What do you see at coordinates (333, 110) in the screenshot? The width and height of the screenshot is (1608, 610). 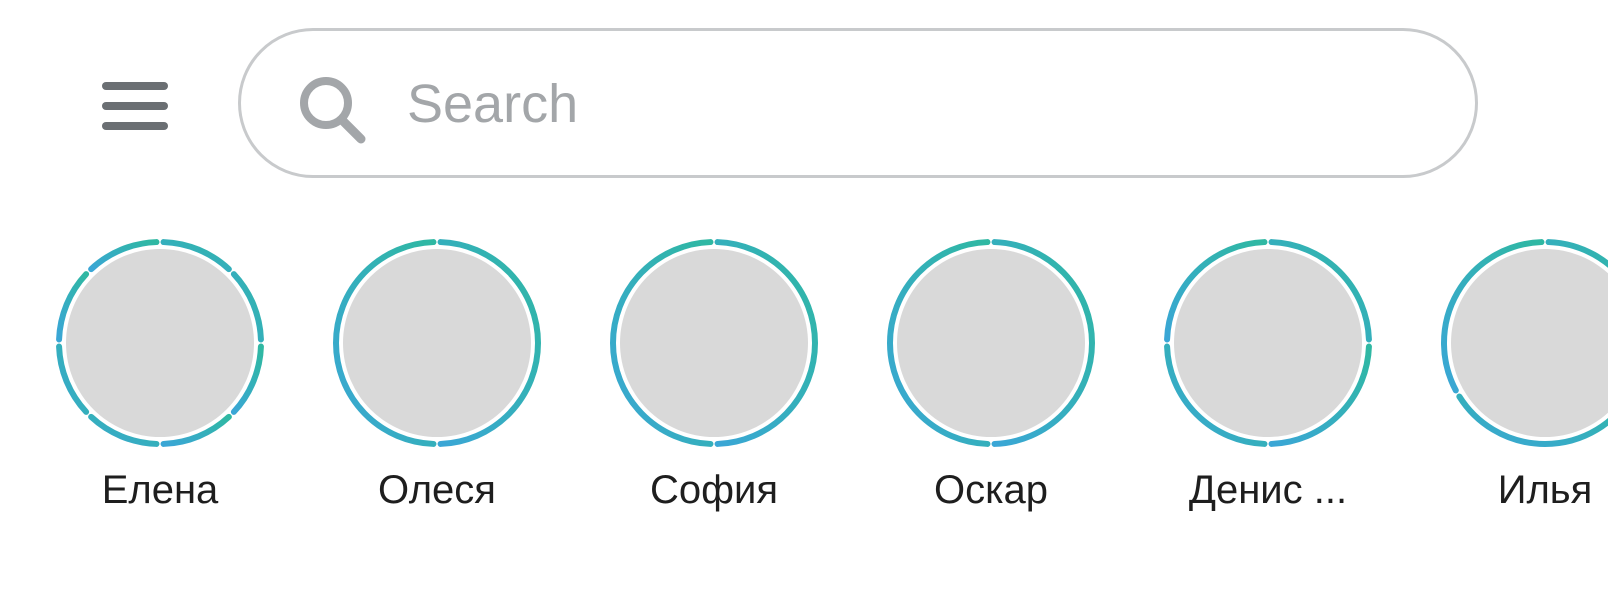 I see `search-icon` at bounding box center [333, 110].